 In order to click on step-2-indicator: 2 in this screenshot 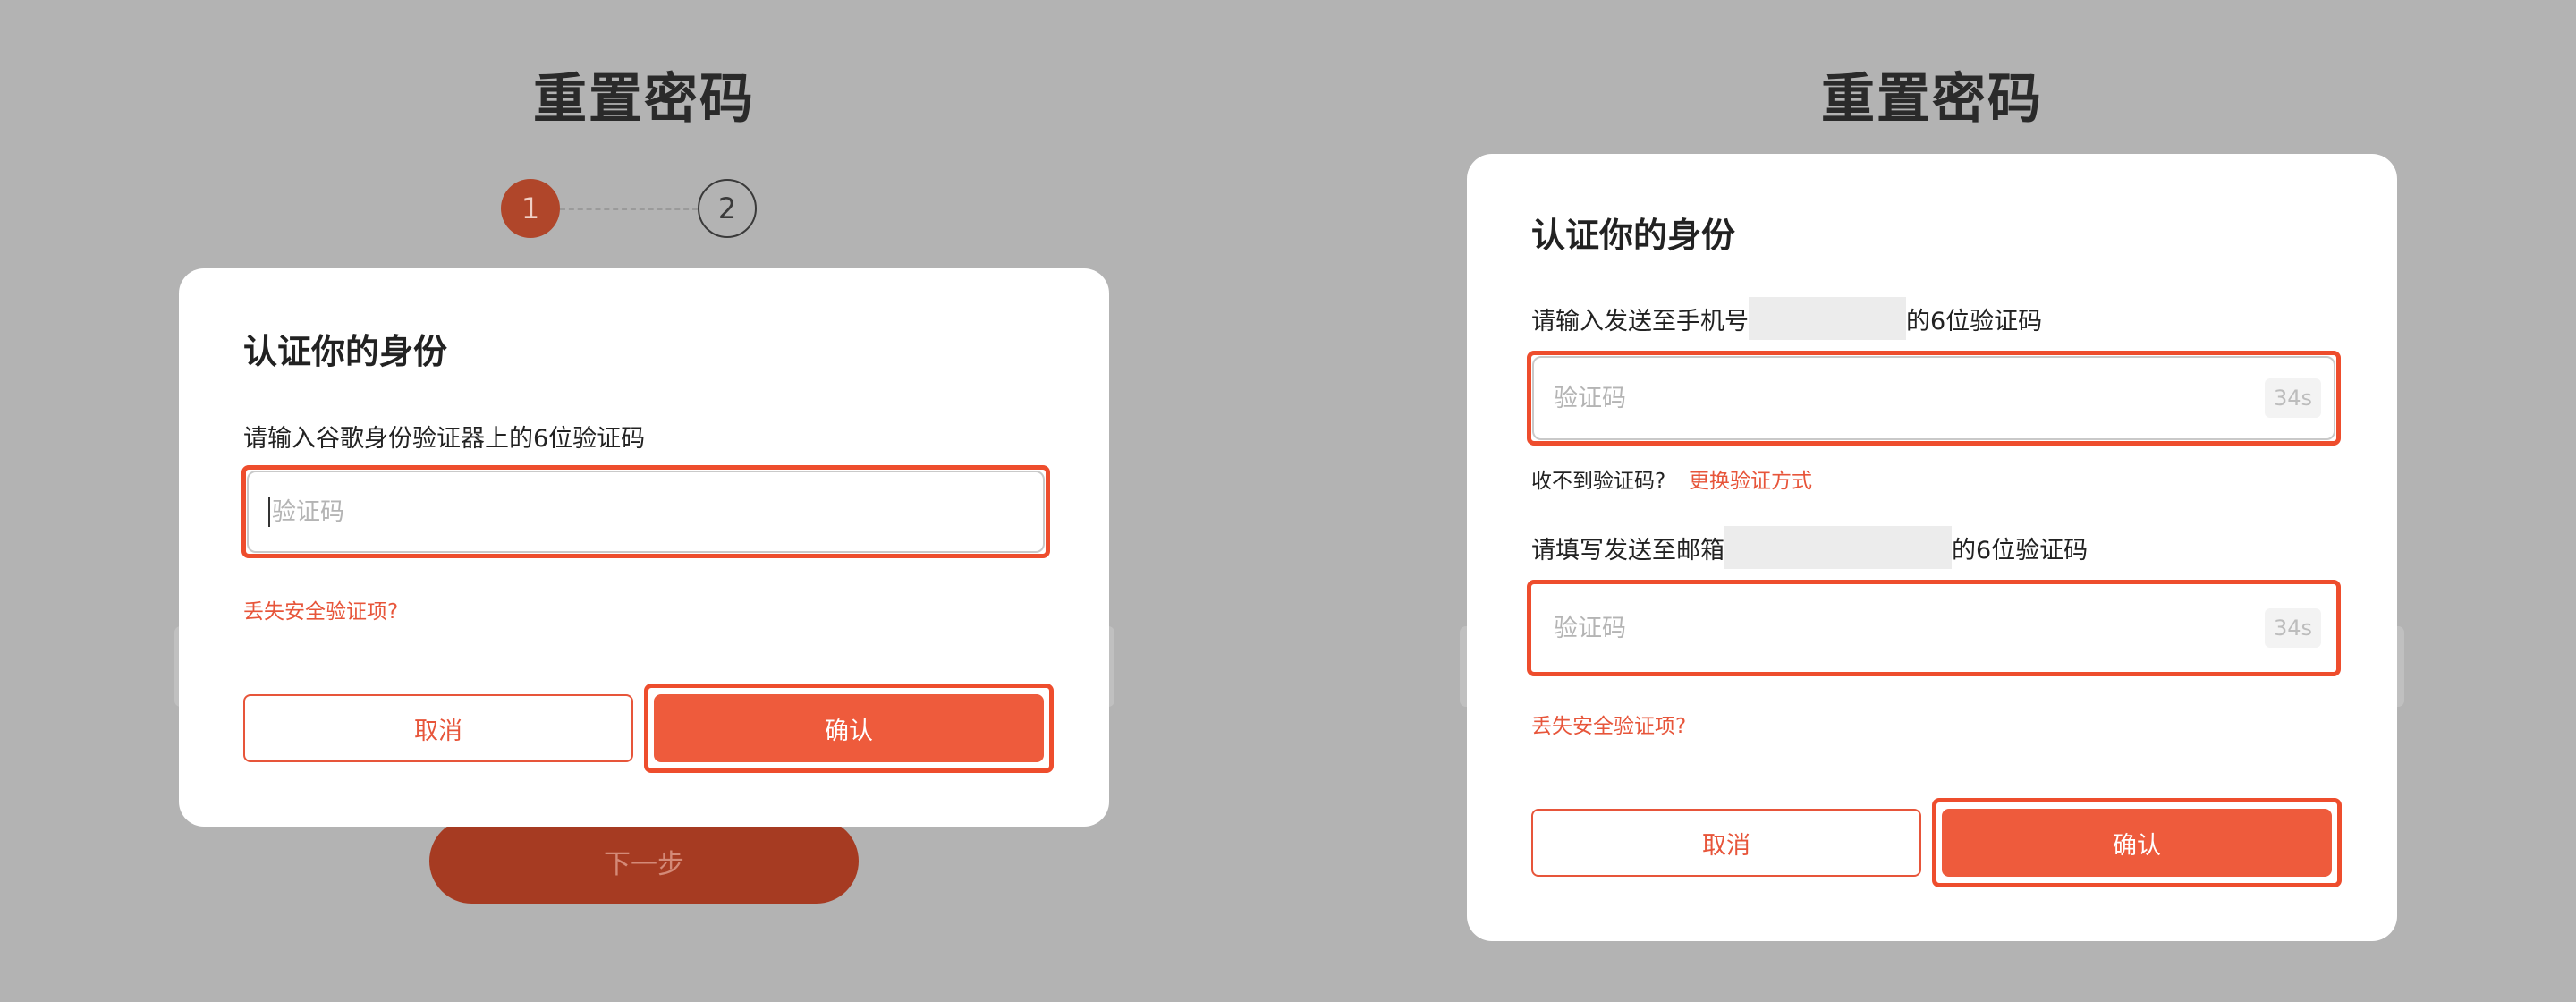, I will do `click(727, 208)`.